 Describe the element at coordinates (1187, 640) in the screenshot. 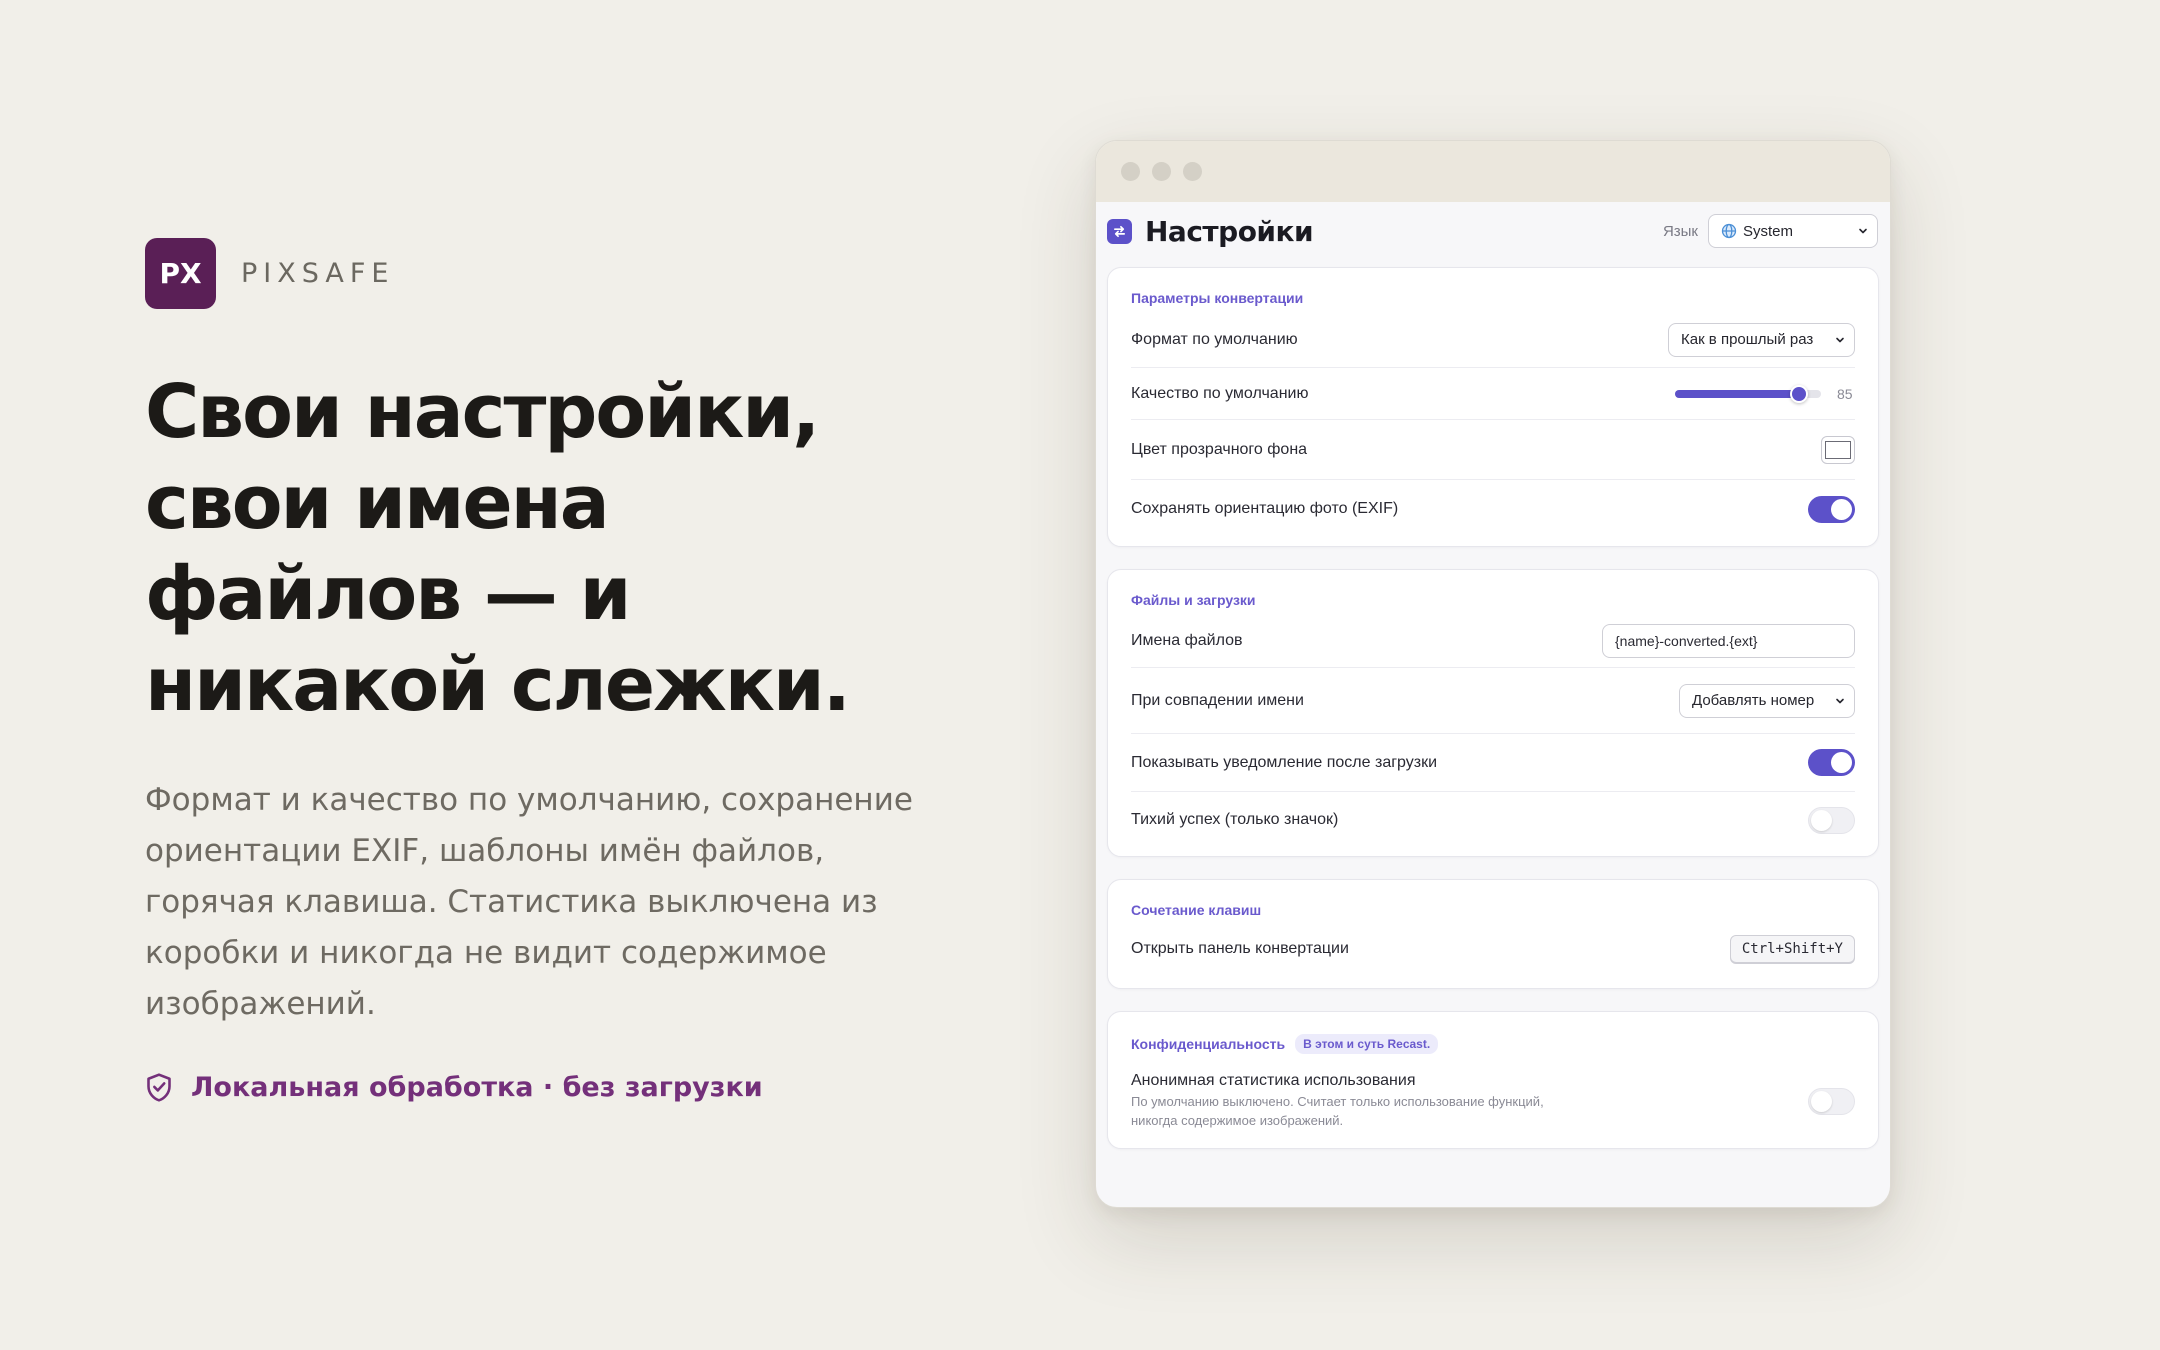

I see `file-names-label: Имена файлов` at that location.